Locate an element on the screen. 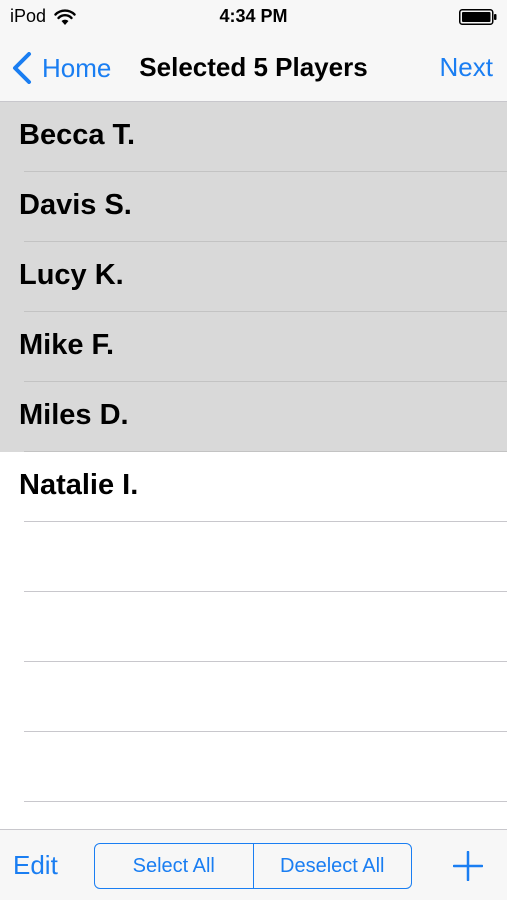 The height and width of the screenshot is (900, 507). next-button: Next is located at coordinates (466, 67).